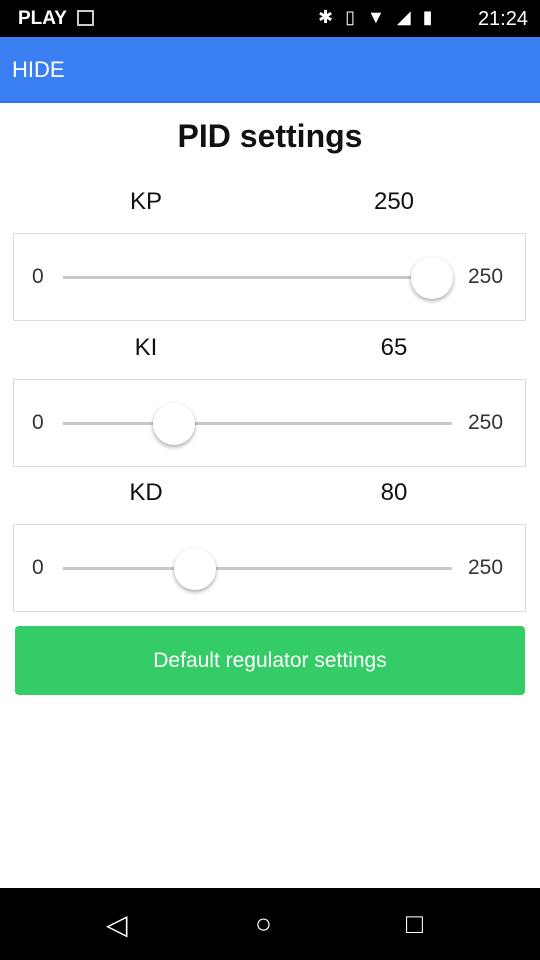 Image resolution: width=540 pixels, height=960 pixels. What do you see at coordinates (270, 660) in the screenshot?
I see `default-settings-button: Default regulator settings` at bounding box center [270, 660].